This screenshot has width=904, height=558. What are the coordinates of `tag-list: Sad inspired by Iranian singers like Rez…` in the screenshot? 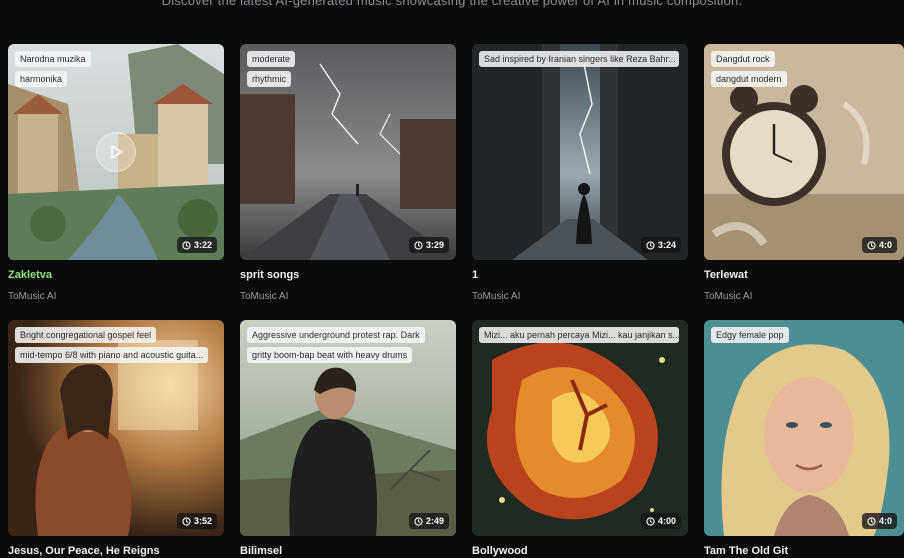 It's located at (580, 59).